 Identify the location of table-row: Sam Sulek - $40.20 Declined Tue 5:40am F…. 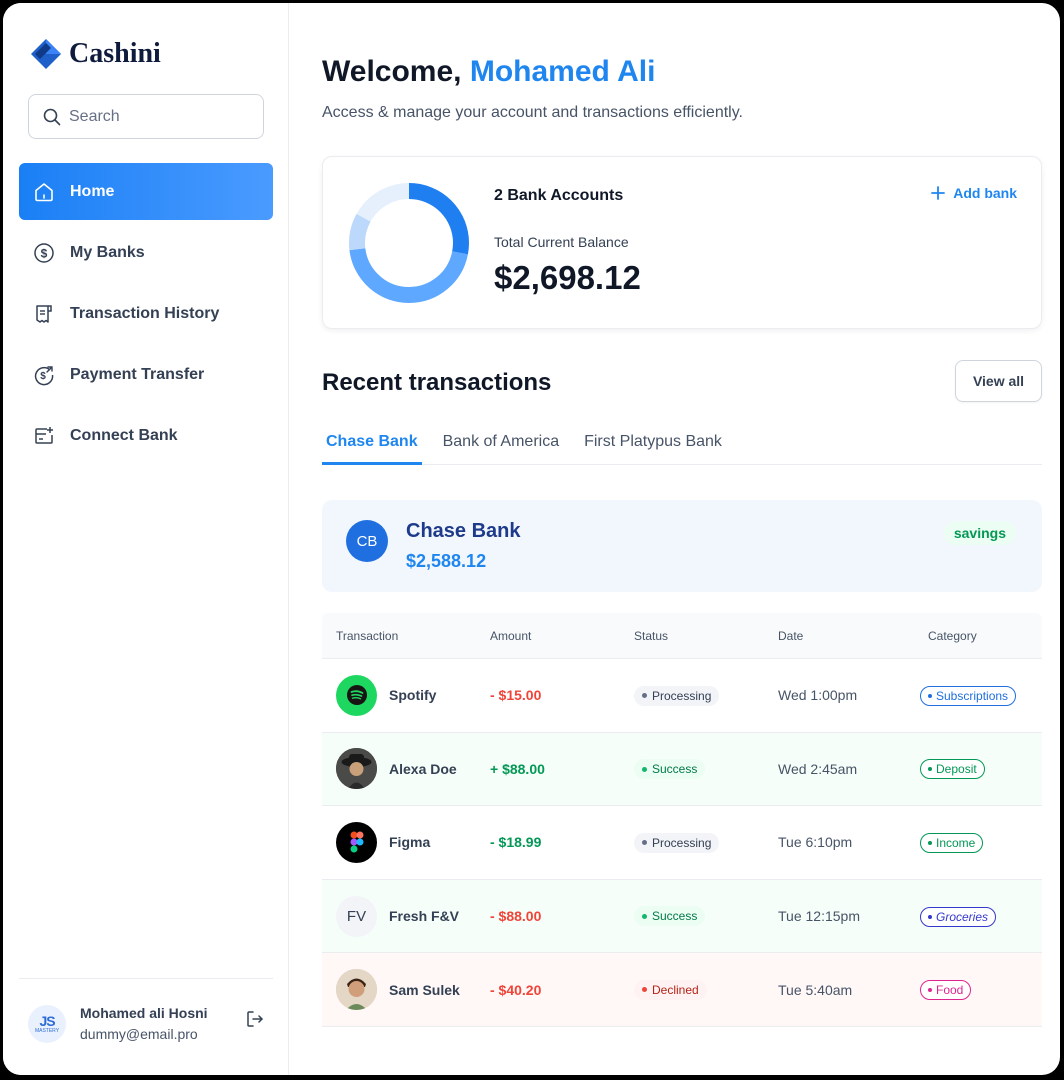
(682, 990).